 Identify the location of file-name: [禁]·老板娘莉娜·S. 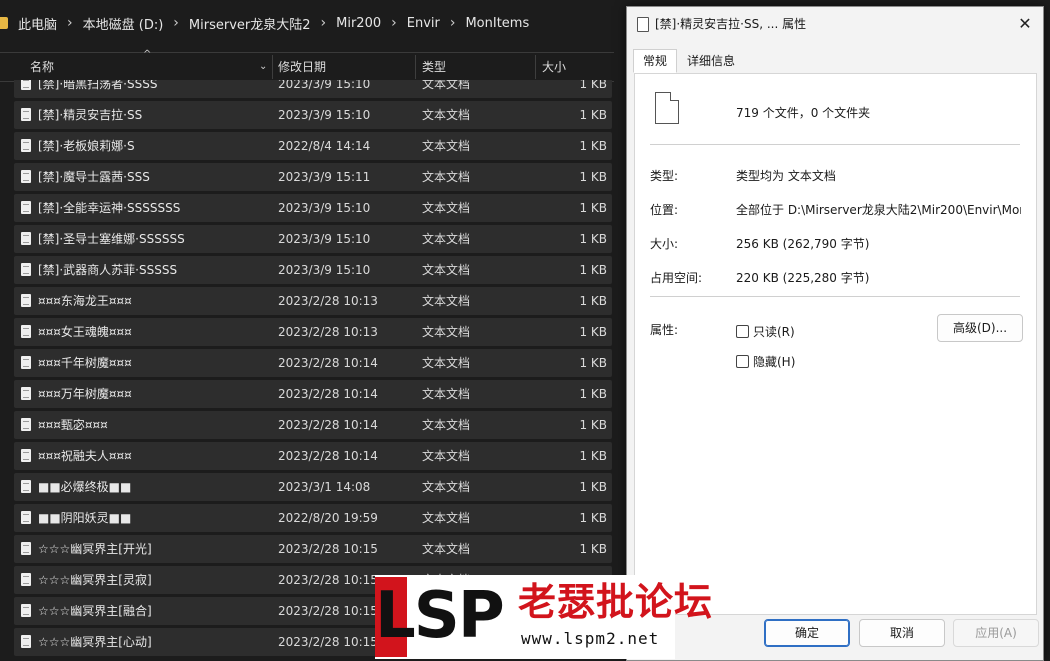
(86, 146).